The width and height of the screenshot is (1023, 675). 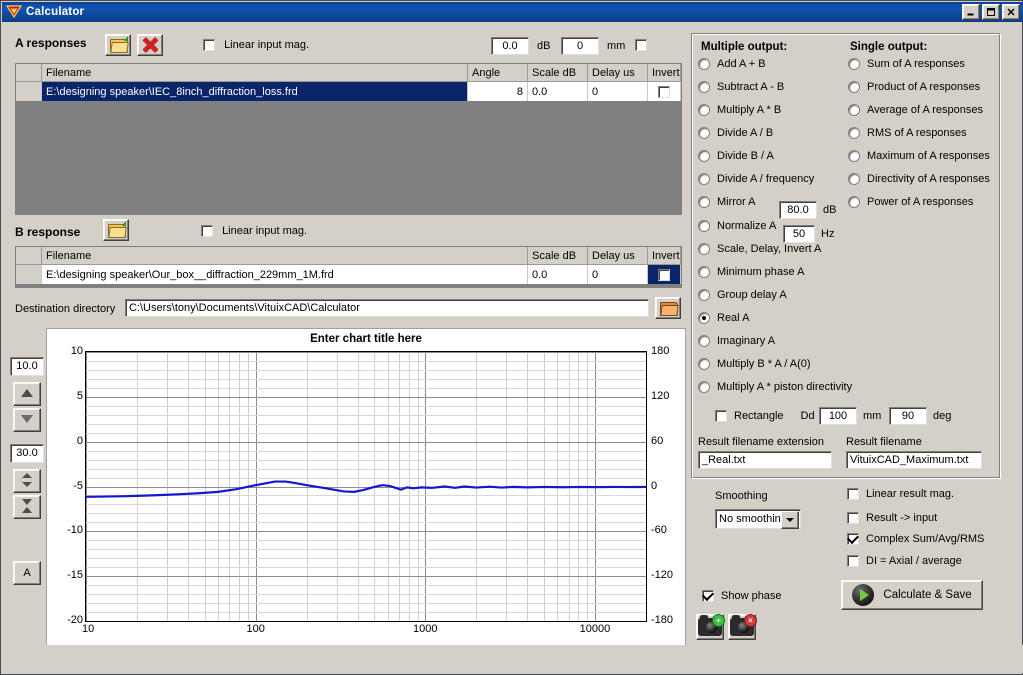 I want to click on b-row-delay: 0, so click(x=618, y=274).